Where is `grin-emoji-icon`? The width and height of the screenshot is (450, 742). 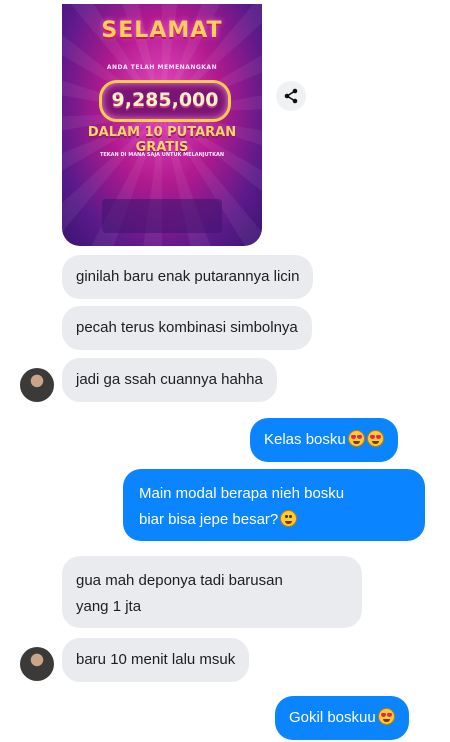
grin-emoji-icon is located at coordinates (289, 518).